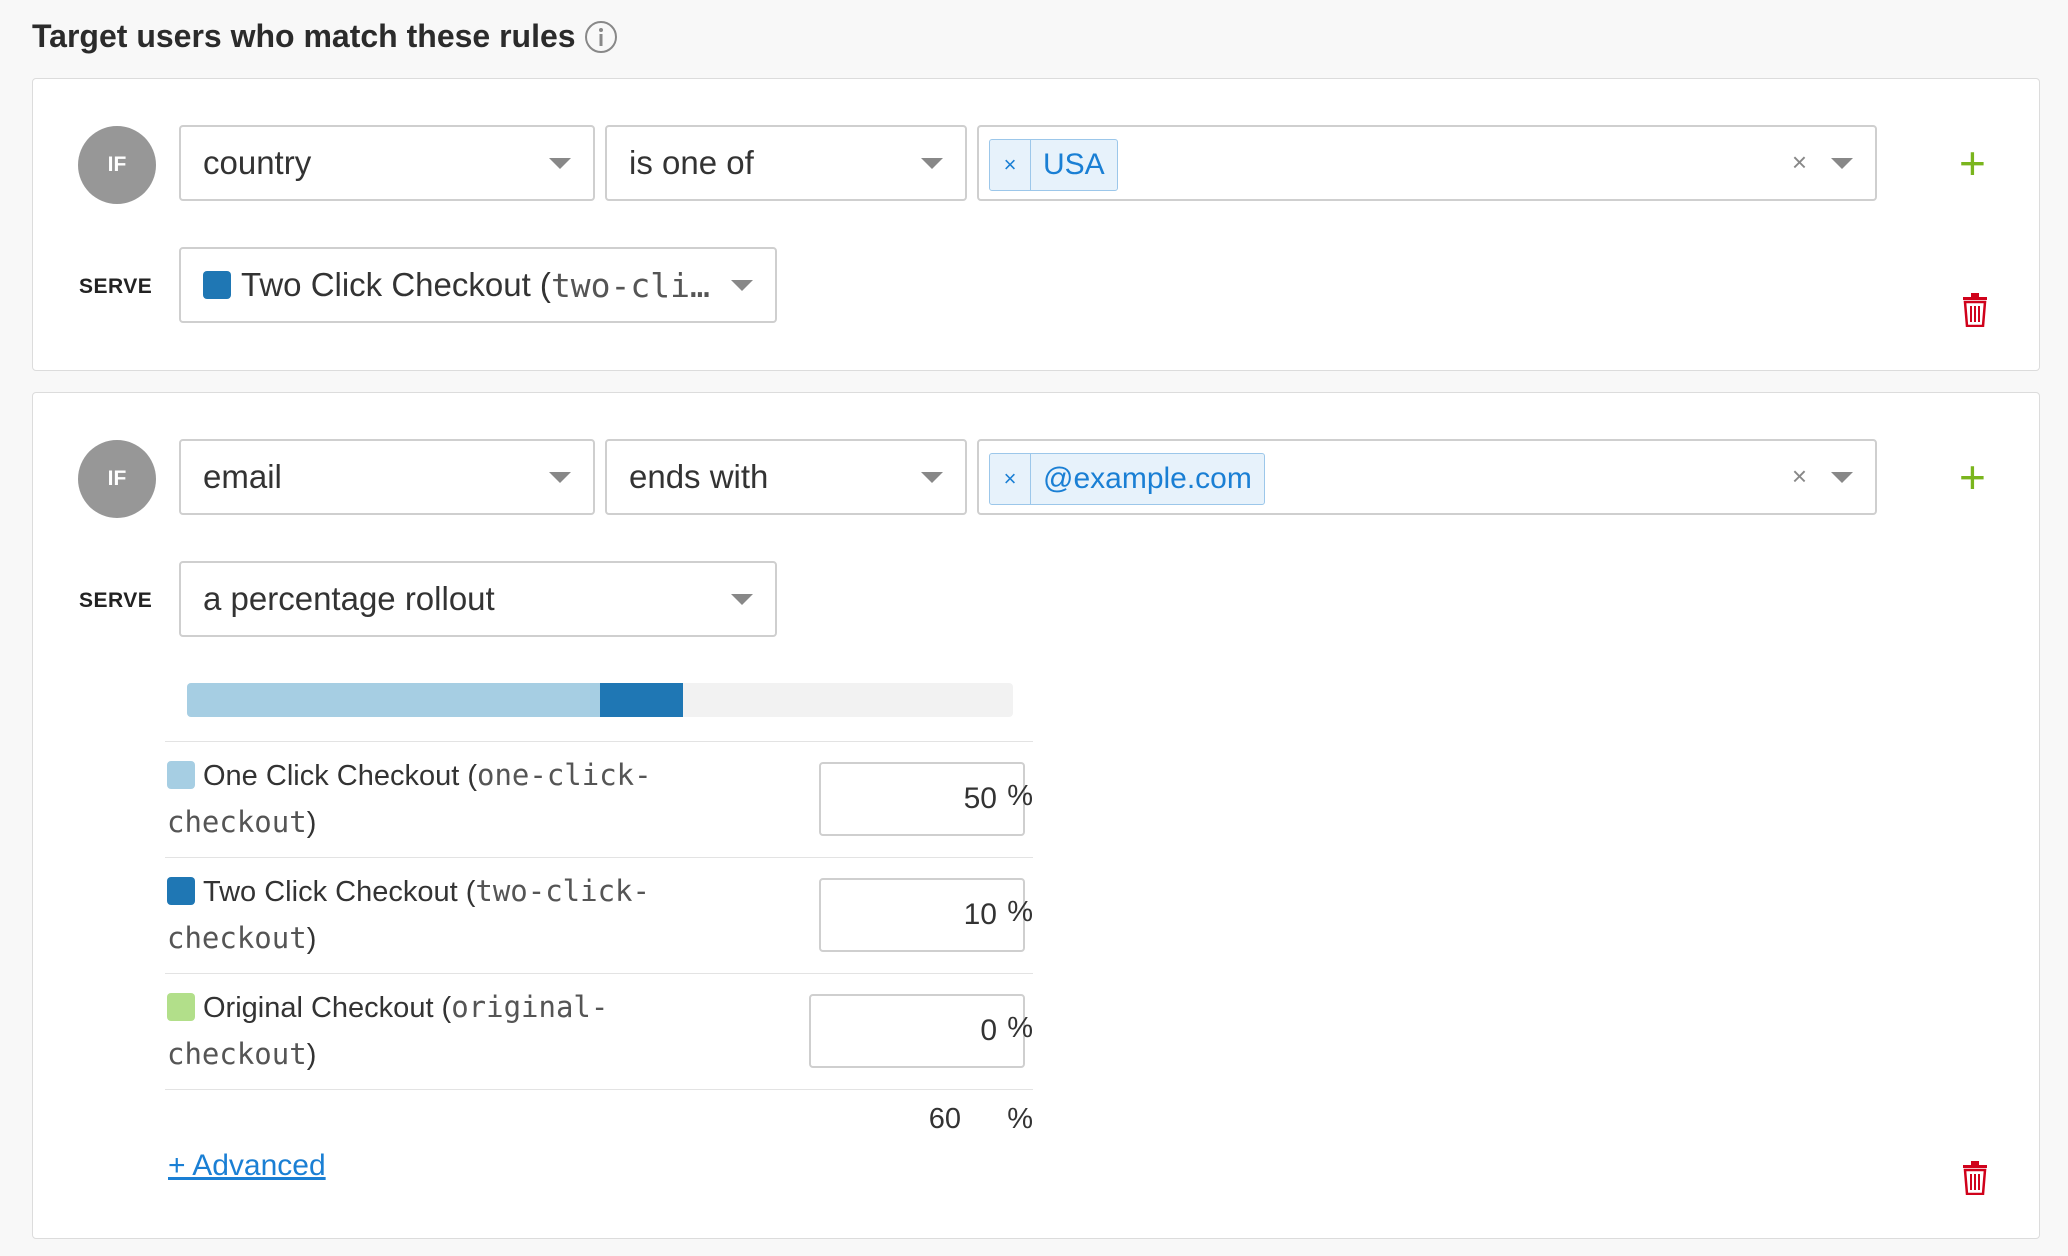  What do you see at coordinates (327, 1008) in the screenshot?
I see `variation-name: Original Checkout (` at bounding box center [327, 1008].